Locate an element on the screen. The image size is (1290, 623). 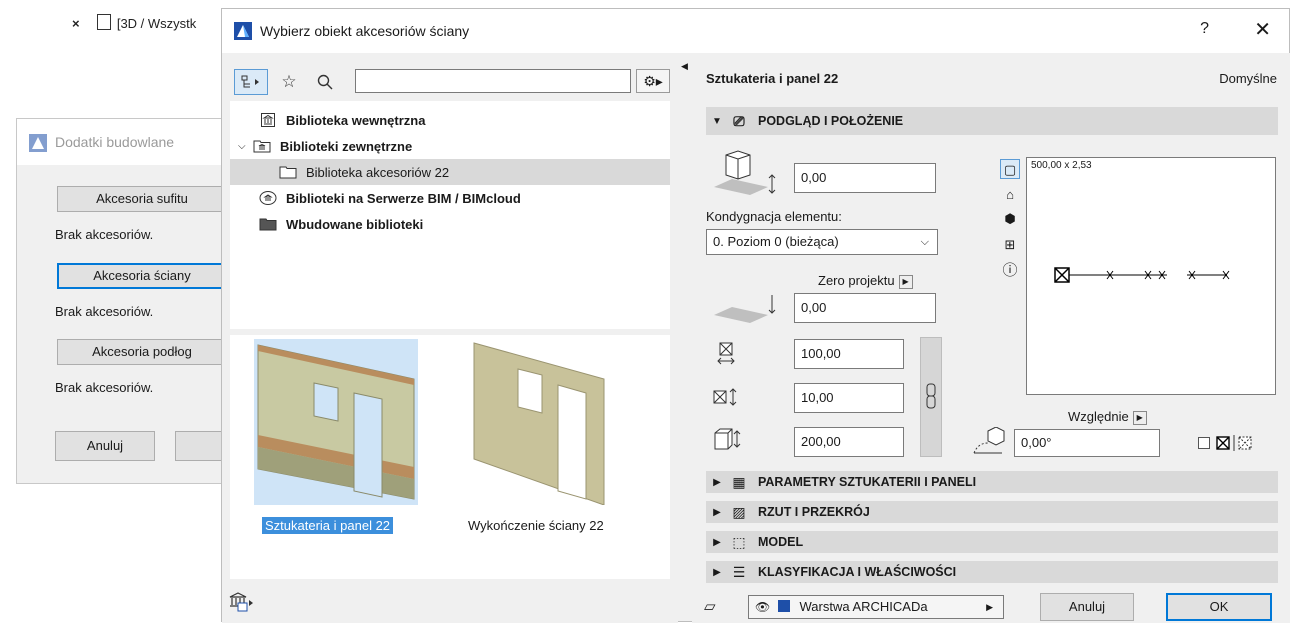
library-manager-icon is located at coordinates (241, 604).